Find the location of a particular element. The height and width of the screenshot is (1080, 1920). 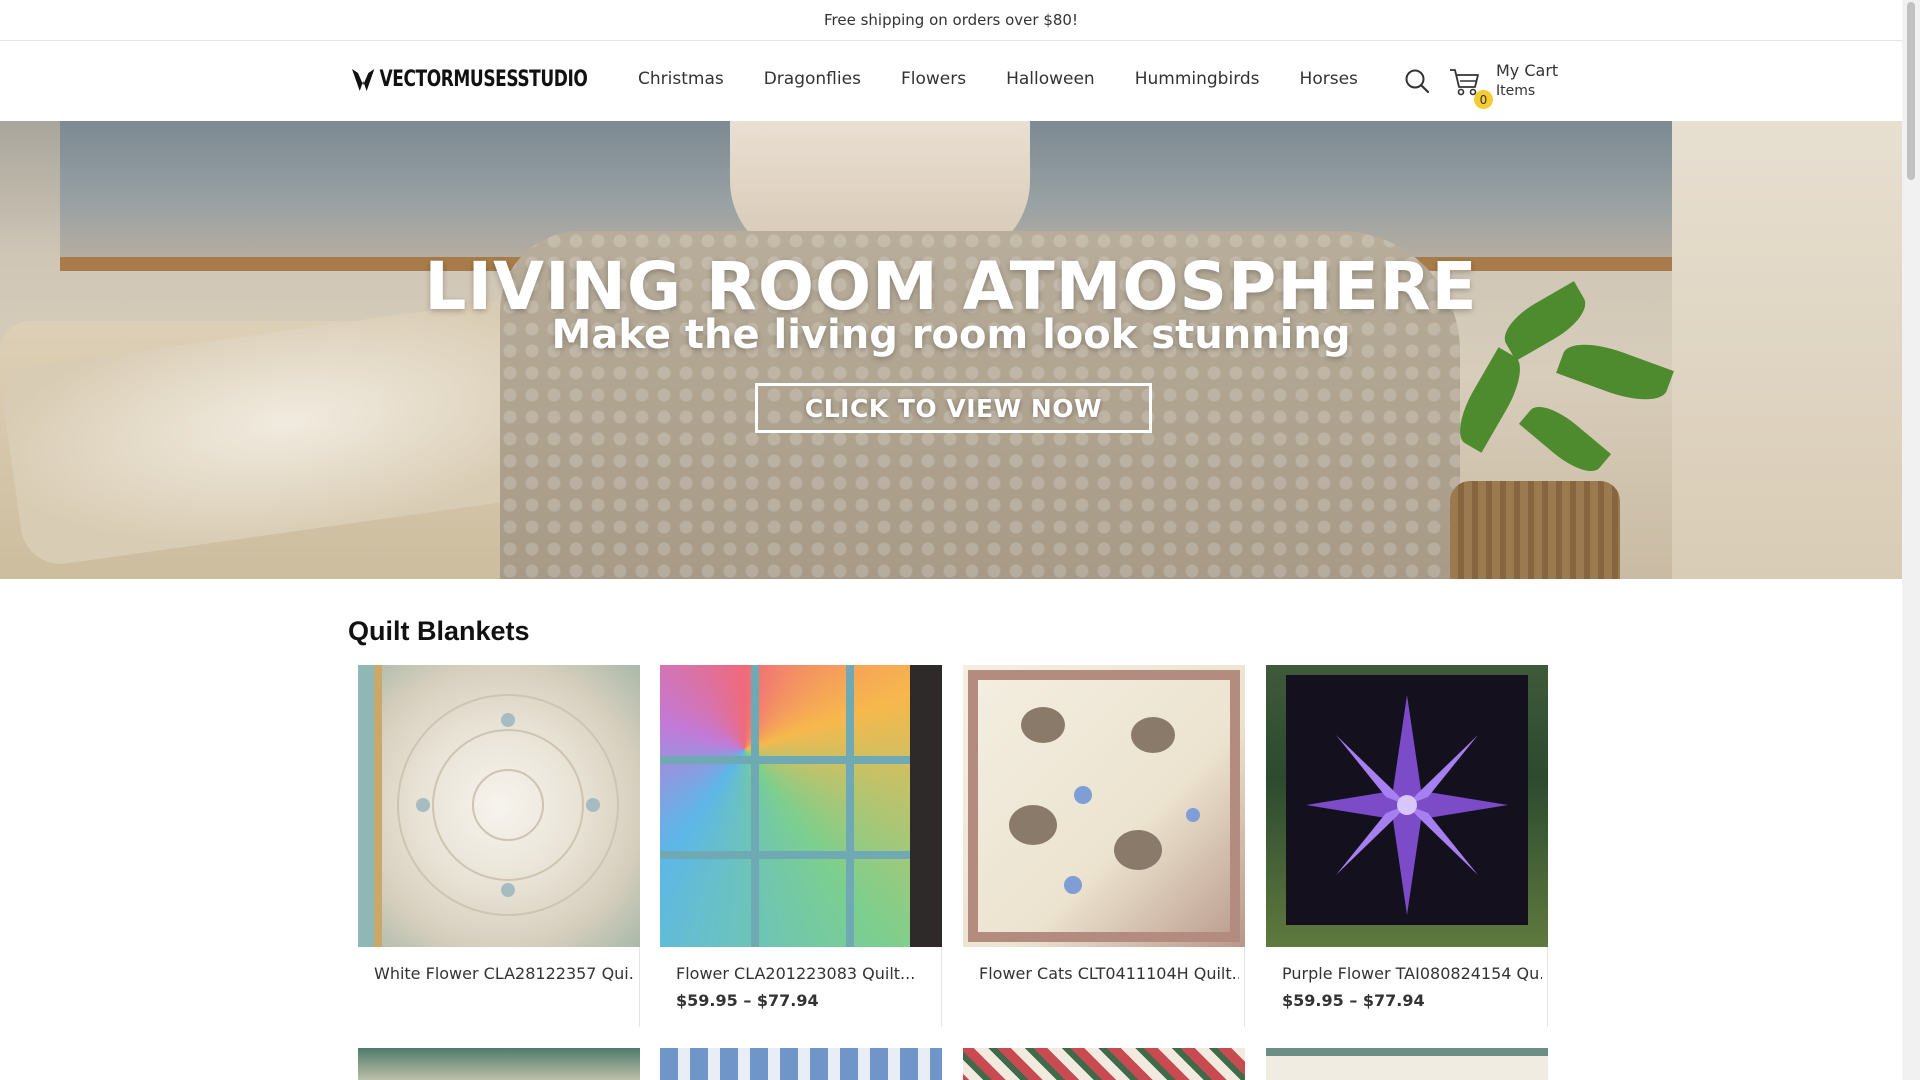

cart-button: 0 My Cart Items is located at coordinates (1503, 85).